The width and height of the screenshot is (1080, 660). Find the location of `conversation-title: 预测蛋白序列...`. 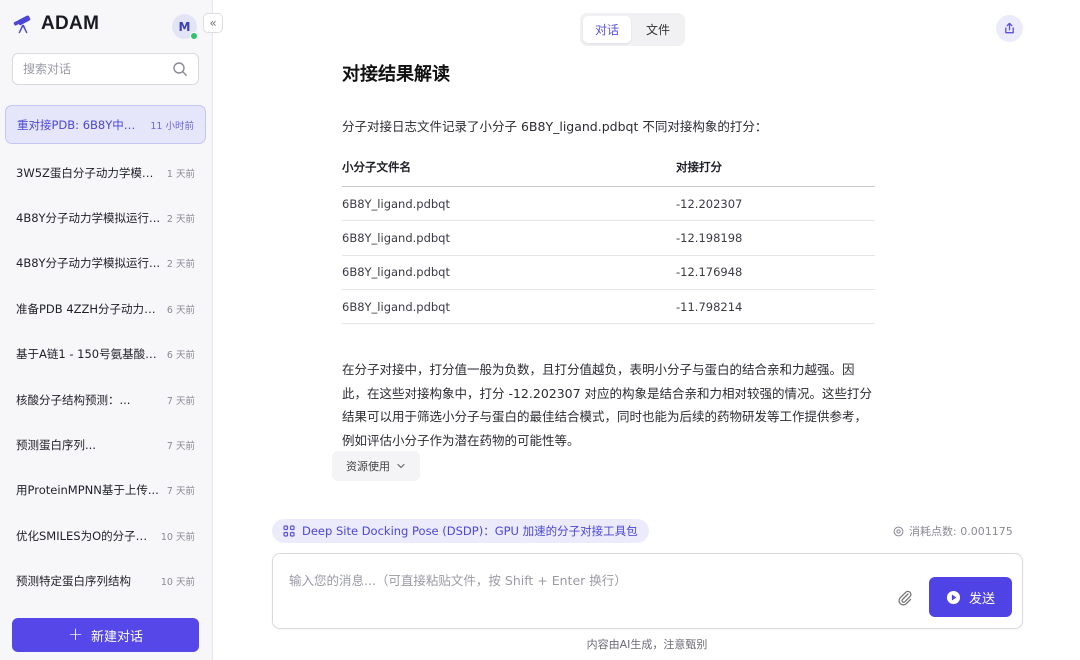

conversation-title: 预测蛋白序列... is located at coordinates (56, 445).